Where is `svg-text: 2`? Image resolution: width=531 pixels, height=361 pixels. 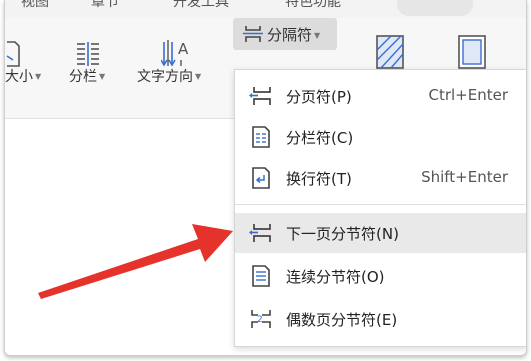
svg-text: 2 is located at coordinates (260, 320).